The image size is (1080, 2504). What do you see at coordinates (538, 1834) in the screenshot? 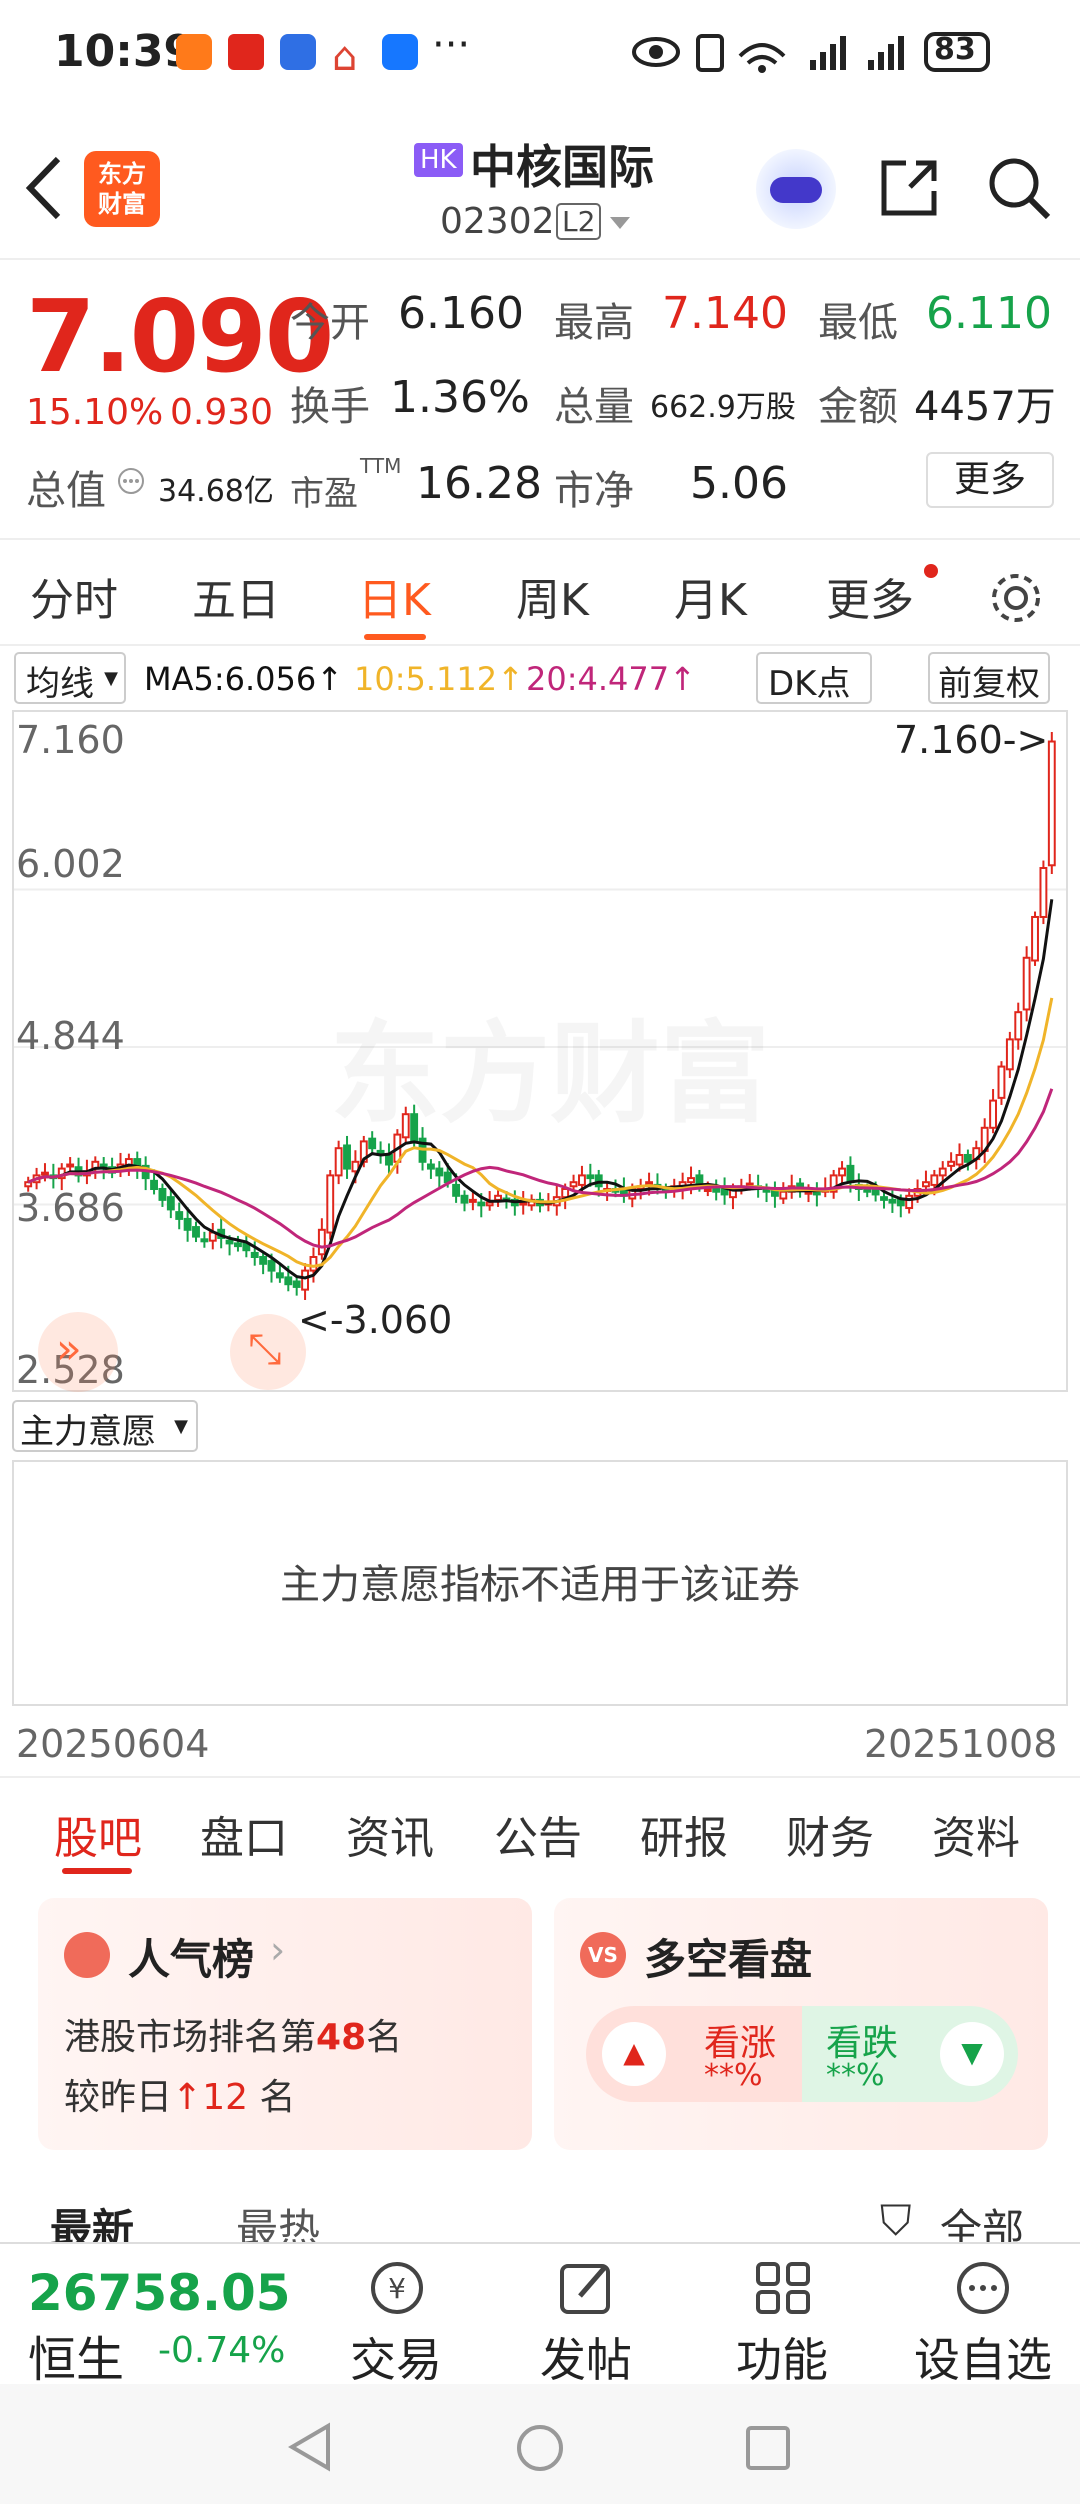
I see `tab-announcements: 公告` at bounding box center [538, 1834].